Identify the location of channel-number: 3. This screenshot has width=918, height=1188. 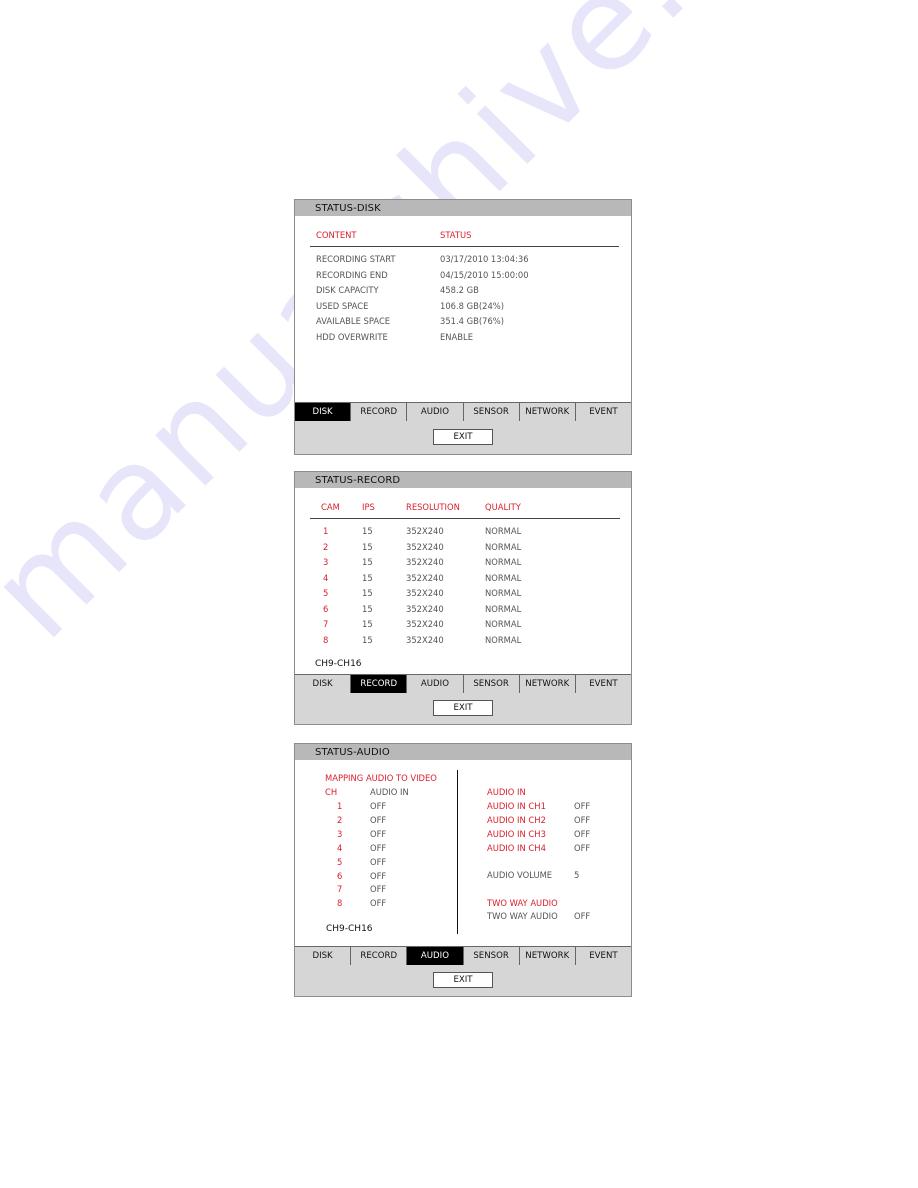
(340, 833).